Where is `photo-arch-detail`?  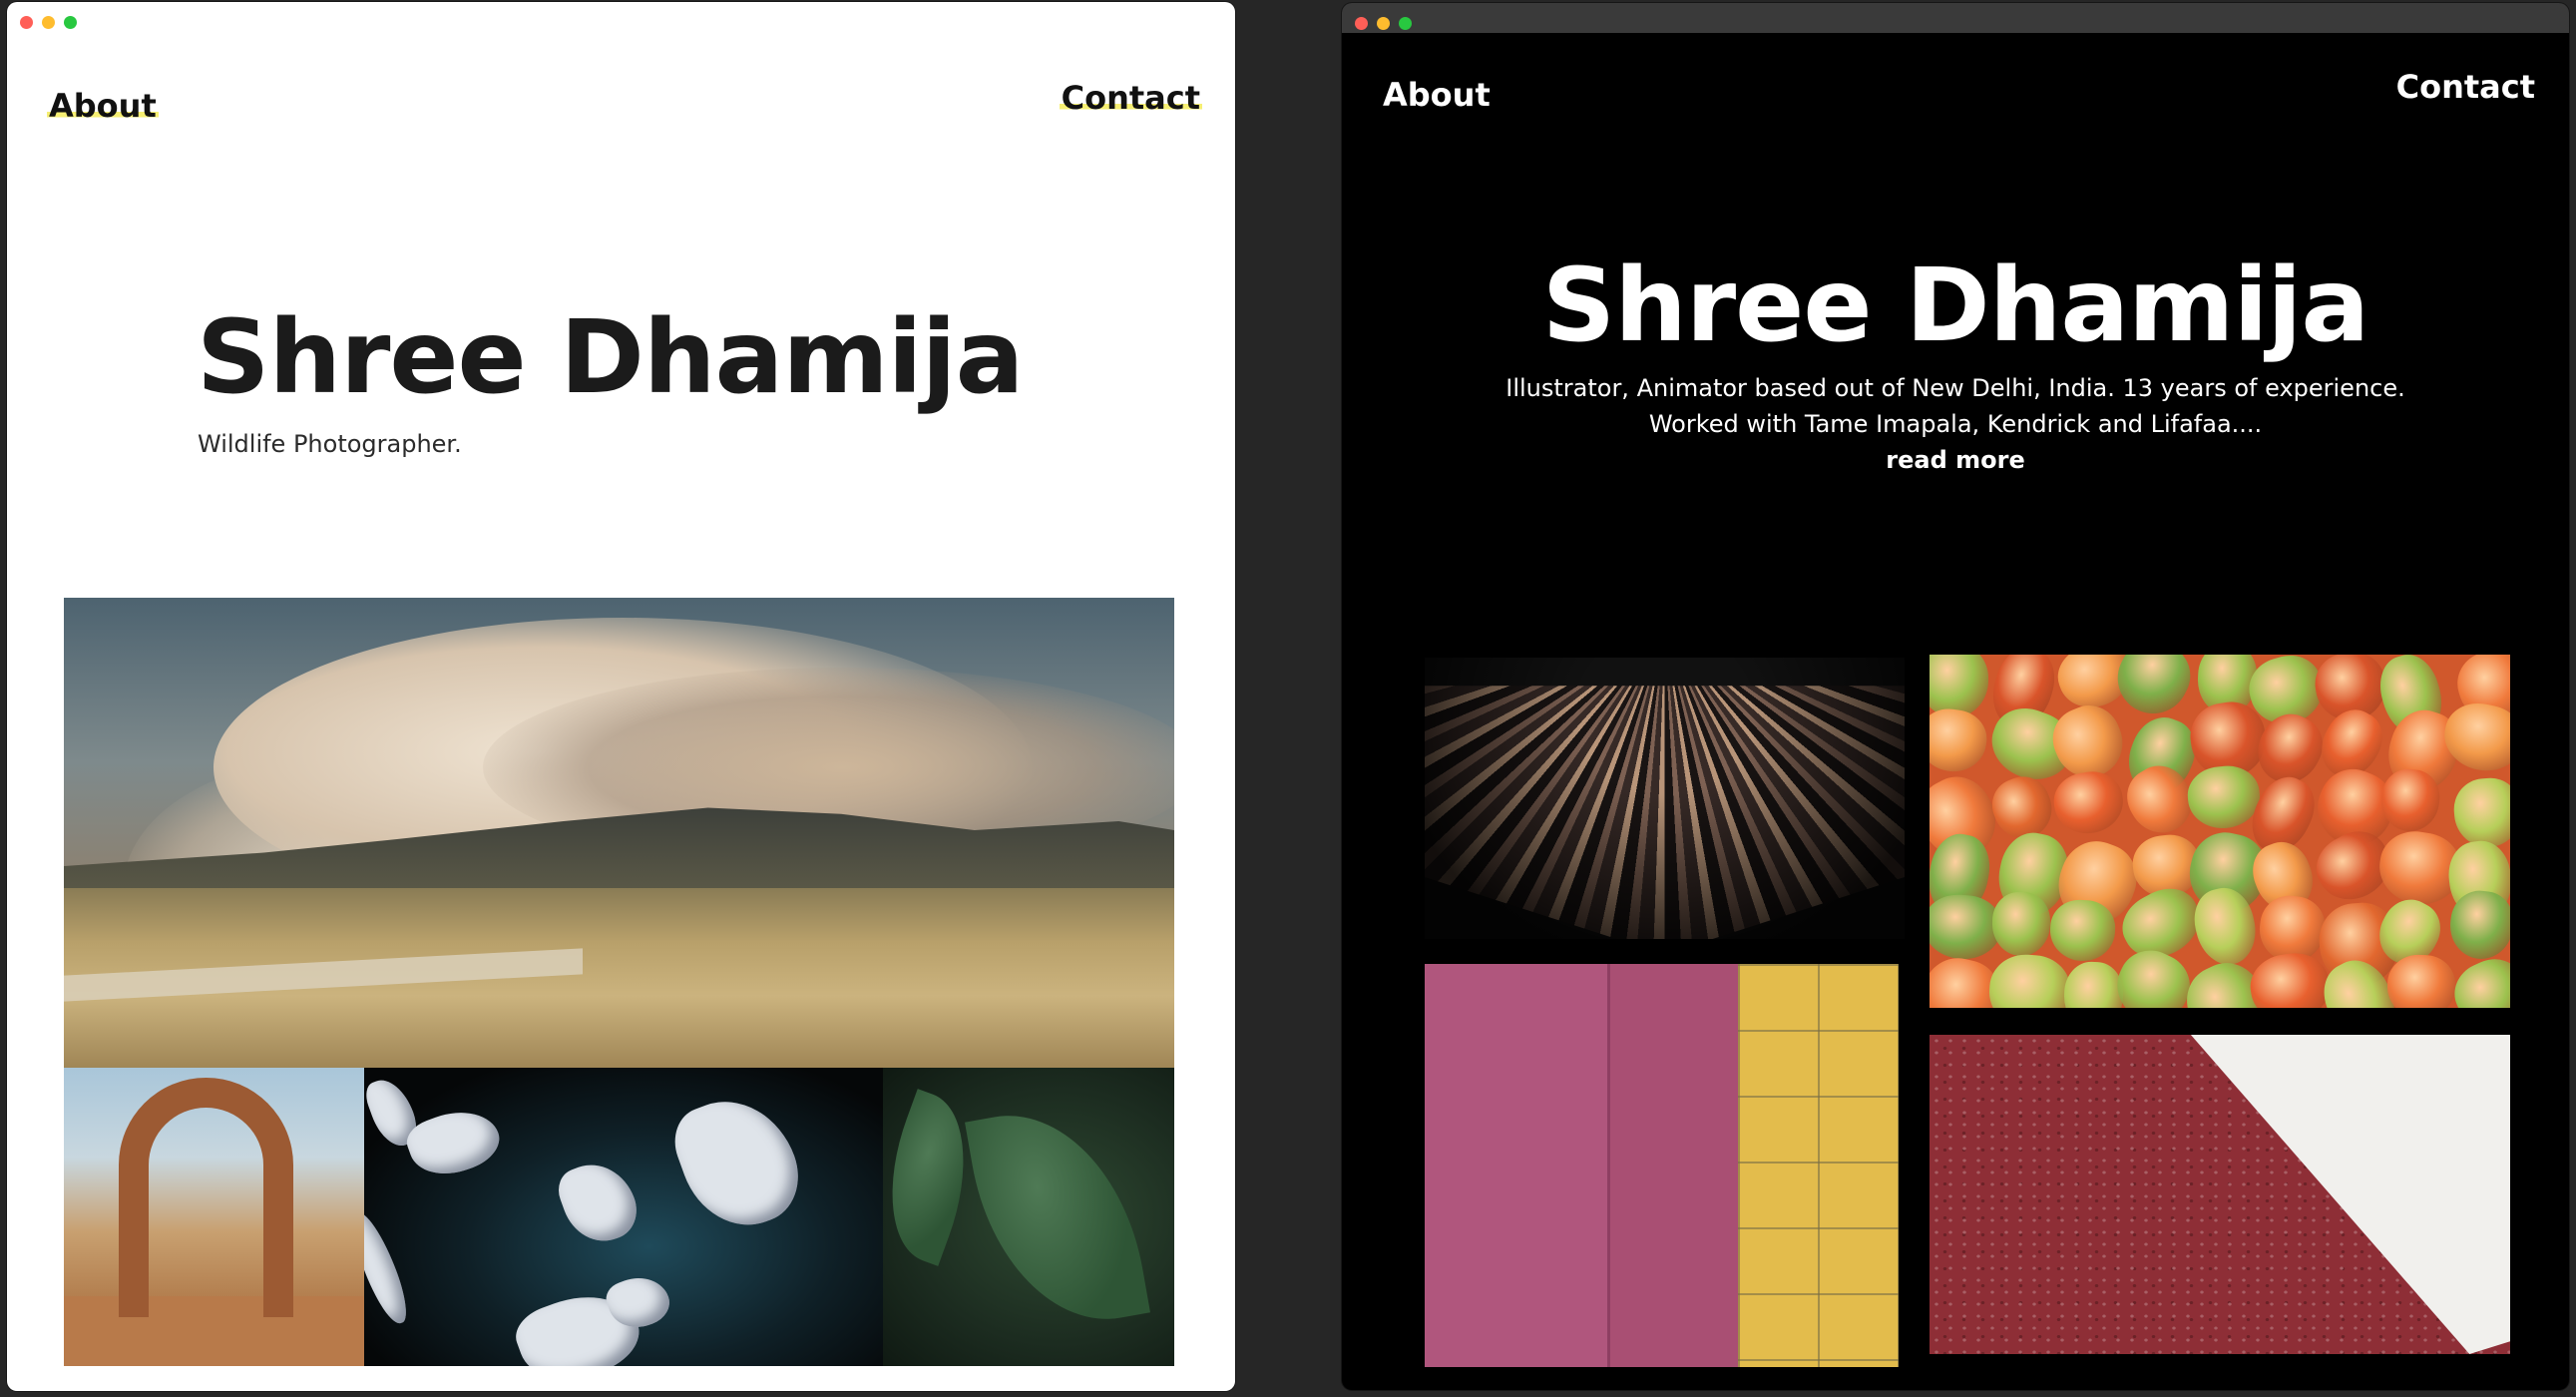 photo-arch-detail is located at coordinates (206, 1198).